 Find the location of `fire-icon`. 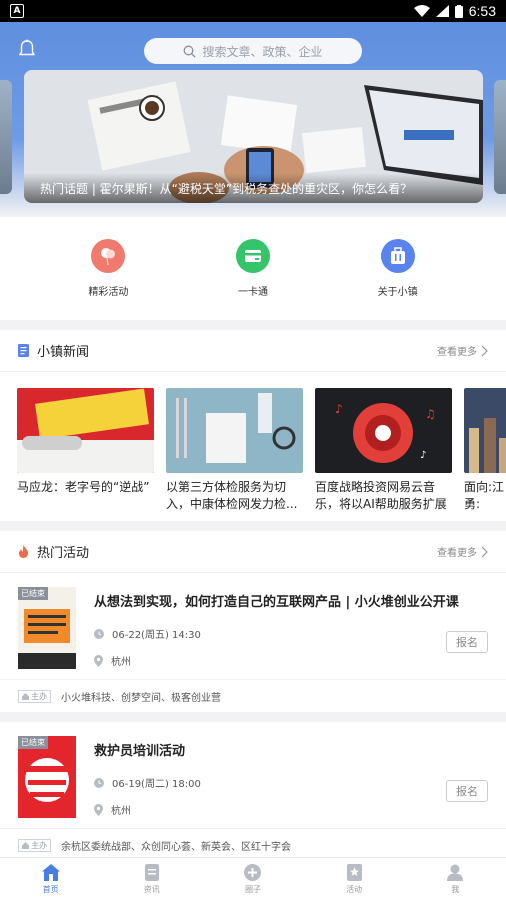

fire-icon is located at coordinates (23, 551).